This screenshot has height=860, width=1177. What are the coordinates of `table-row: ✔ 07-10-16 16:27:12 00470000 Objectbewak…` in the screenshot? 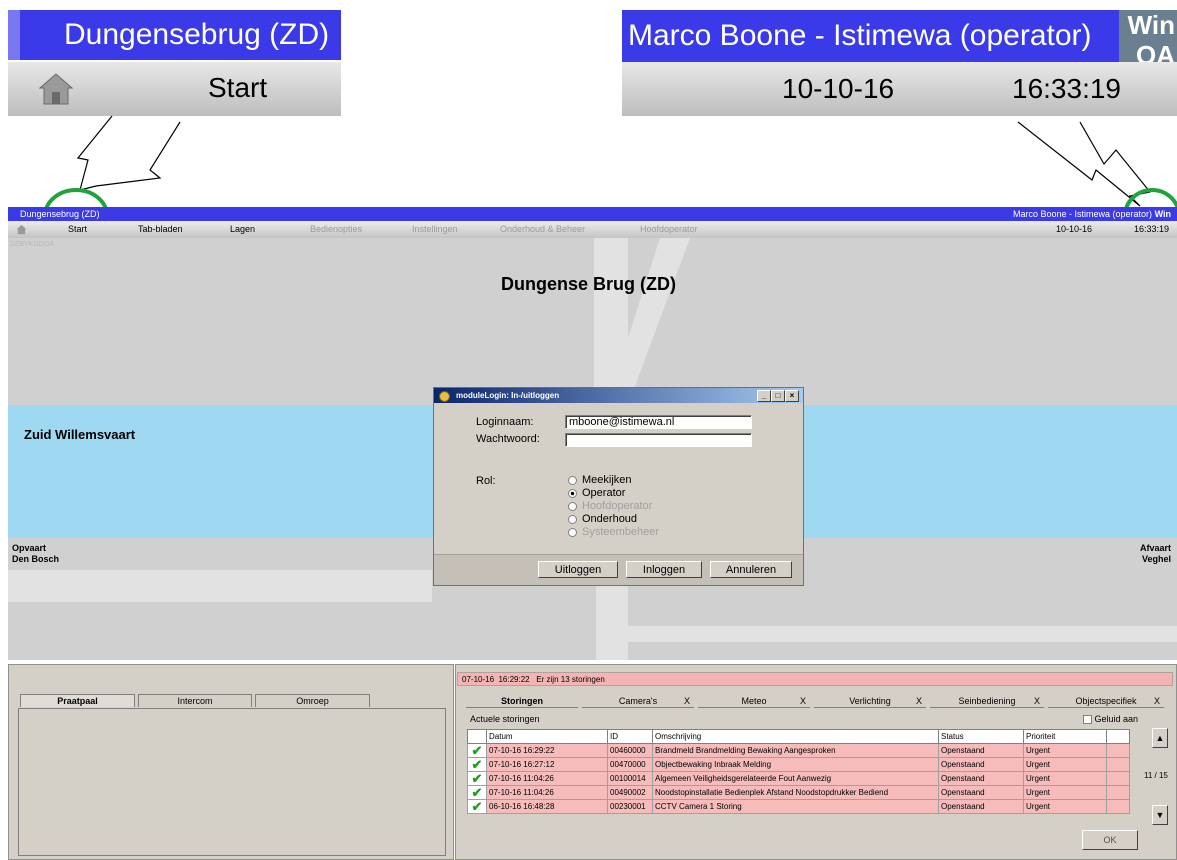 It's located at (798, 764).